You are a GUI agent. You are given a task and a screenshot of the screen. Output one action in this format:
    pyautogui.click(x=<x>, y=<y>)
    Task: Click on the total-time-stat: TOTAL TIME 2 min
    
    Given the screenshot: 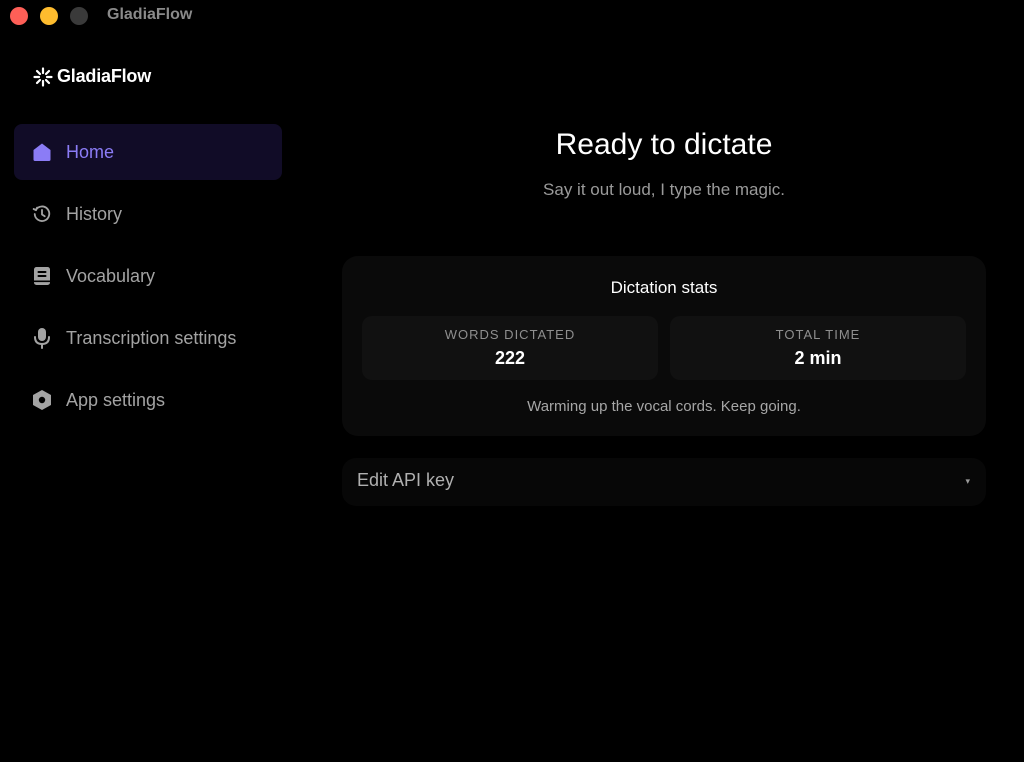 What is the action you would take?
    pyautogui.click(x=818, y=348)
    